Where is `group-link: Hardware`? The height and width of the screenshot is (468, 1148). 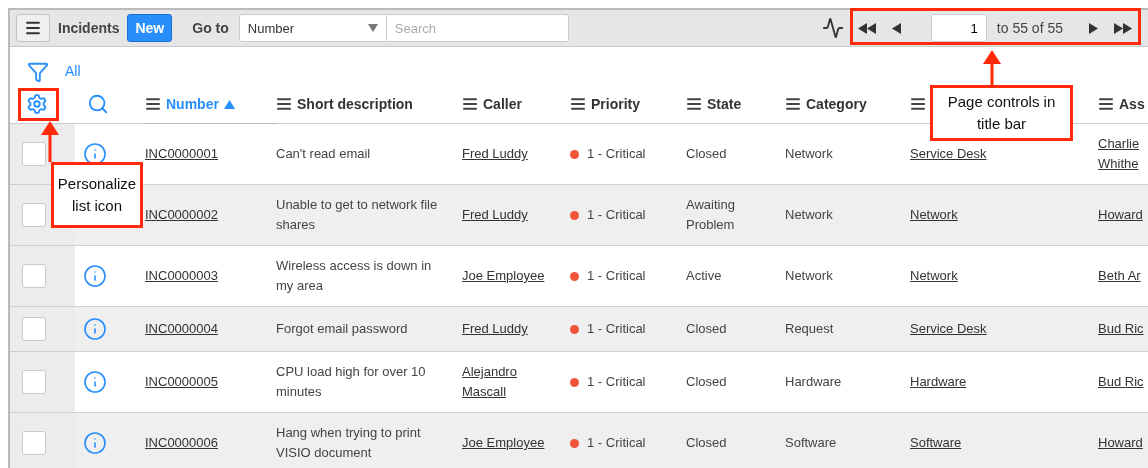 group-link: Hardware is located at coordinates (938, 382).